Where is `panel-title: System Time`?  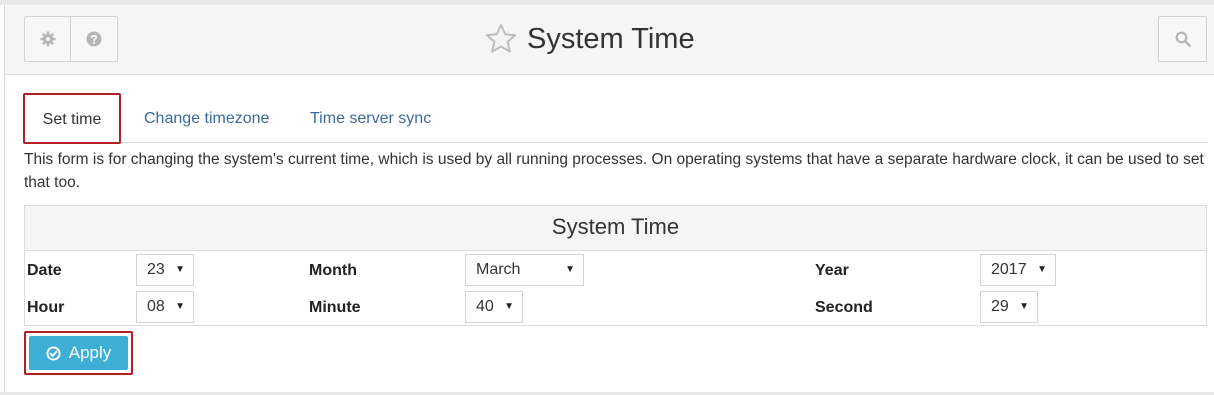
panel-title: System Time is located at coordinates (615, 228).